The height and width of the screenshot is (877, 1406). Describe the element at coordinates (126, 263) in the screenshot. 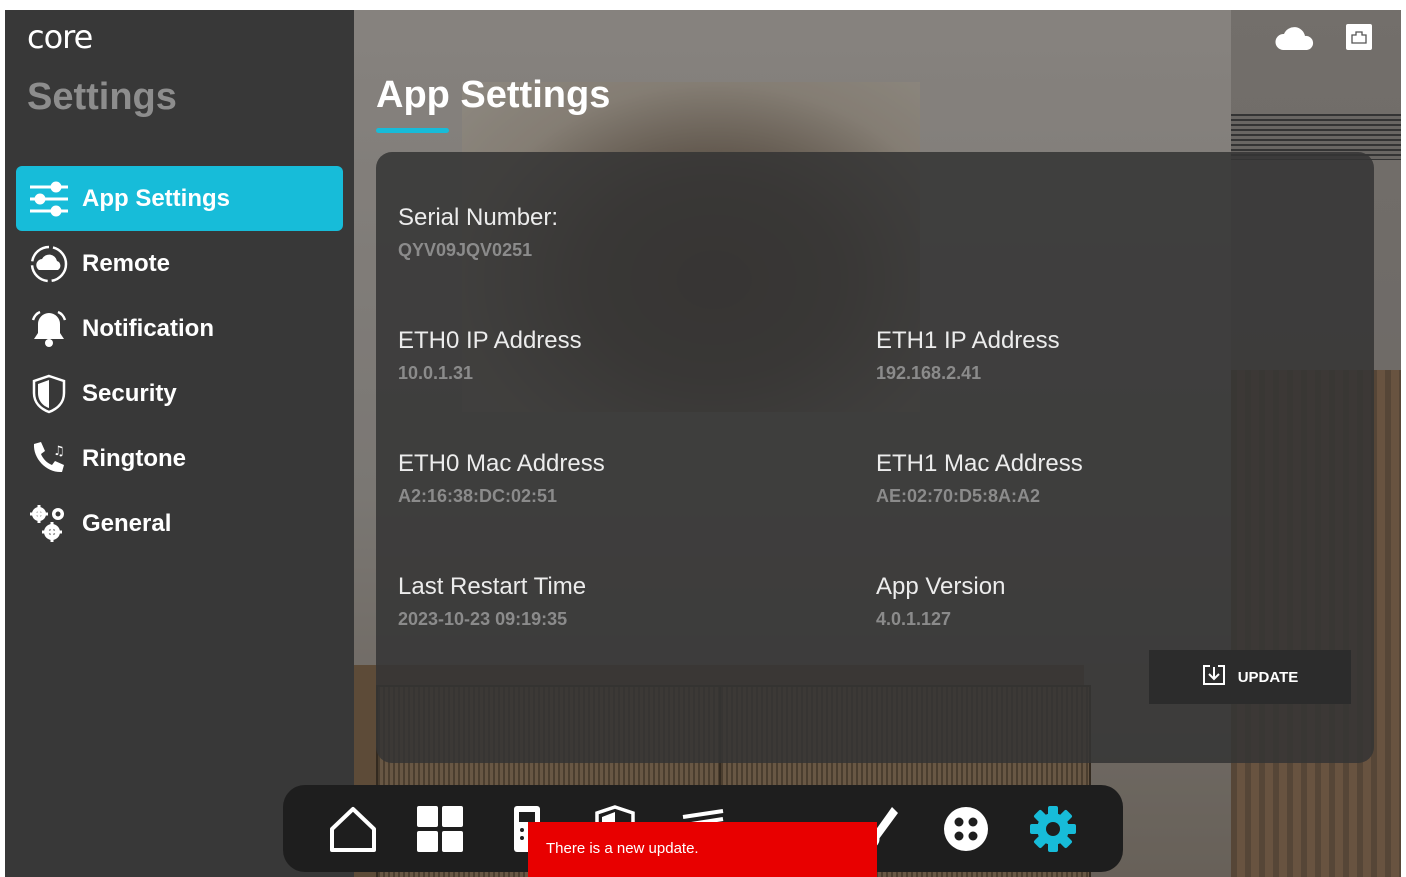

I see `sidebar-item-label: Remote` at that location.